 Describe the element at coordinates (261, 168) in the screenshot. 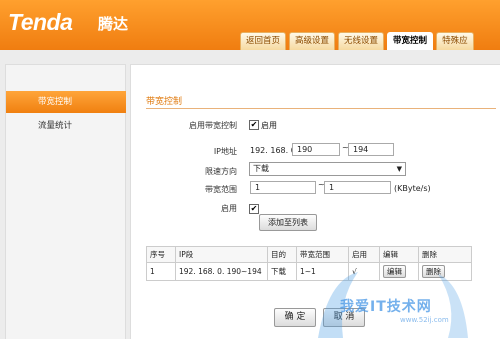

I see `direction-value: 下载` at that location.